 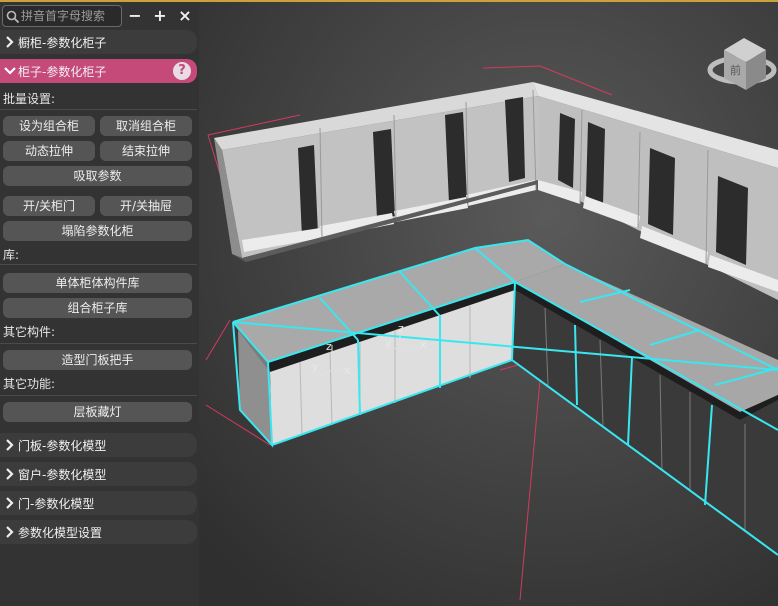 I want to click on section-window: 窗户-参数化模型, so click(x=98, y=474).